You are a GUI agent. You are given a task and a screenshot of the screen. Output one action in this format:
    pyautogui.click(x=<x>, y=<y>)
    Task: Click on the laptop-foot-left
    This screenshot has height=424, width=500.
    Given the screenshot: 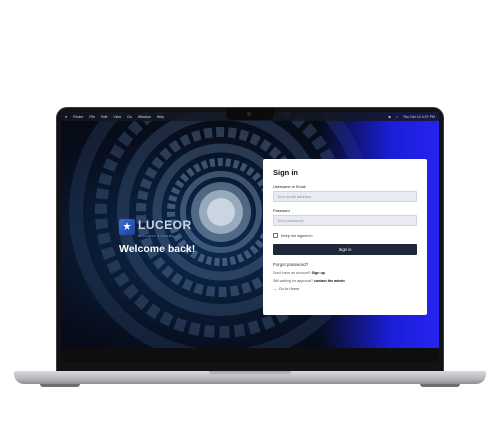 What is the action you would take?
    pyautogui.click(x=60, y=385)
    